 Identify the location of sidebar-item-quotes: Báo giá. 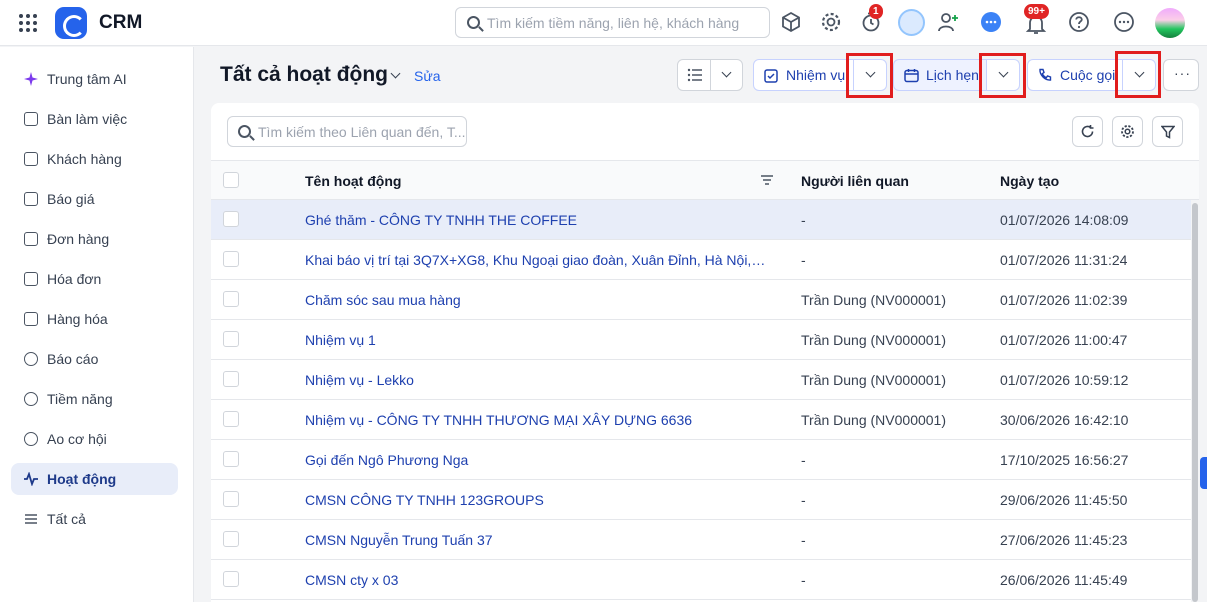
(94, 199).